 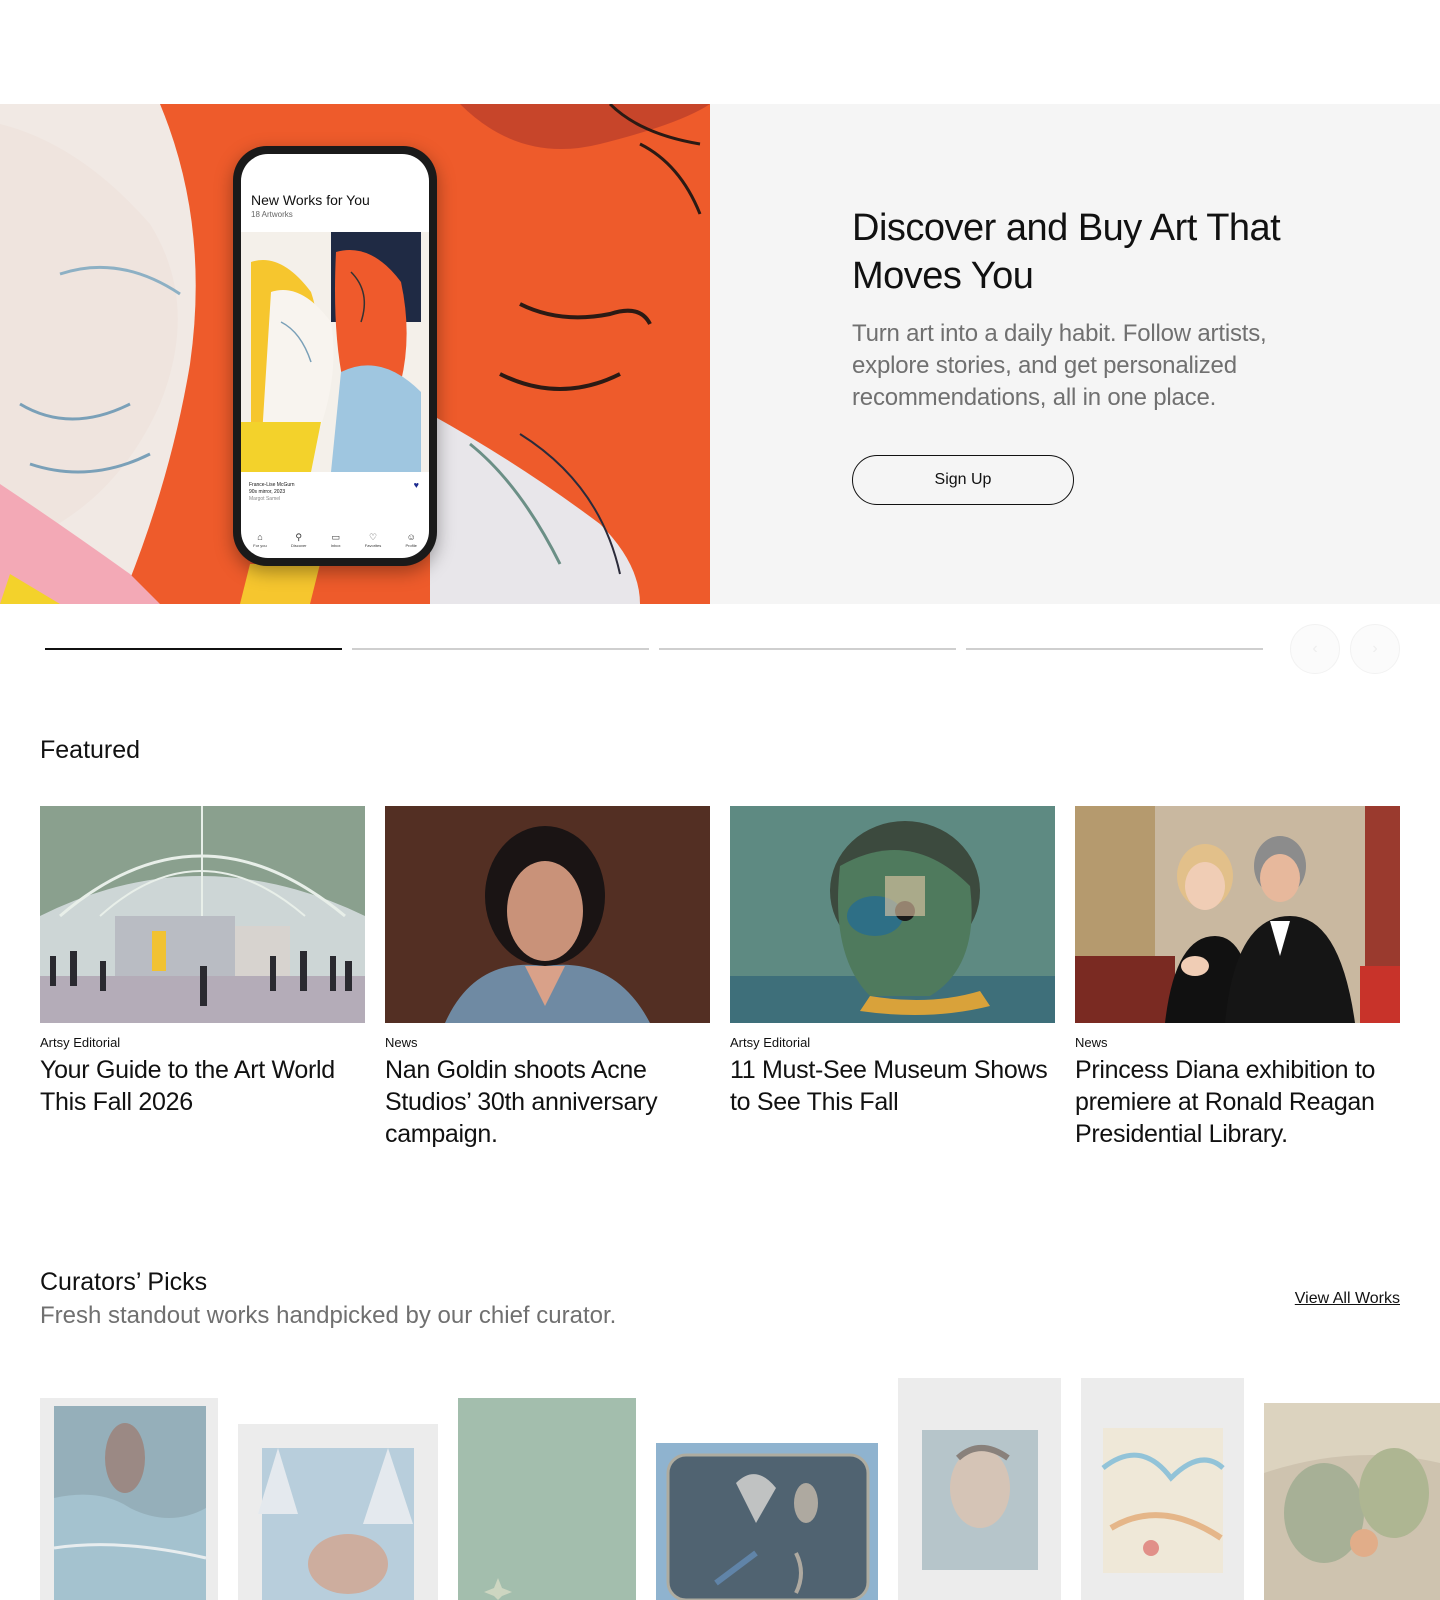 What do you see at coordinates (265, 499) in the screenshot?
I see `phone-caption-gallery: Margot Samel` at bounding box center [265, 499].